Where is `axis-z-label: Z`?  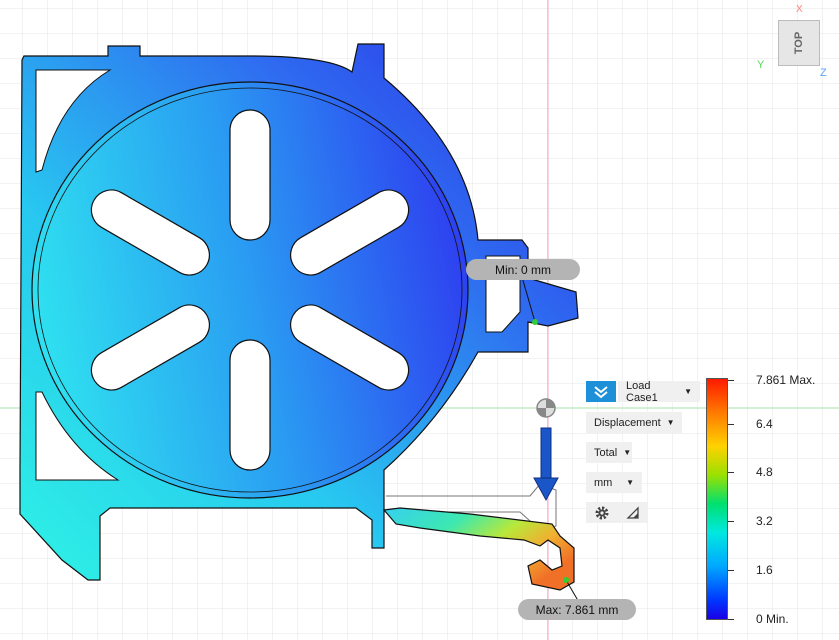
axis-z-label: Z is located at coordinates (823, 73).